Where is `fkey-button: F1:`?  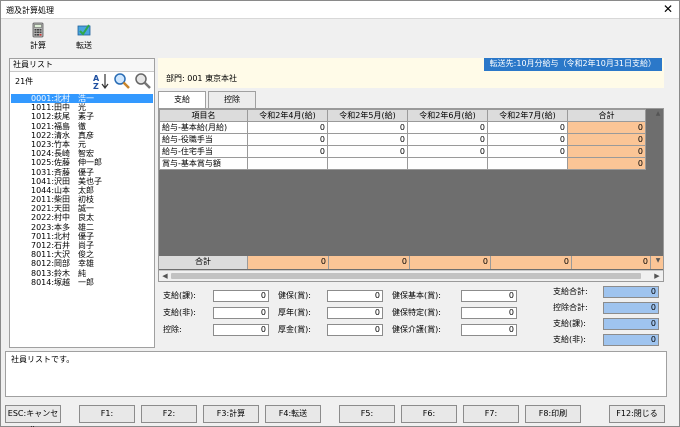 fkey-button: F1: is located at coordinates (107, 414).